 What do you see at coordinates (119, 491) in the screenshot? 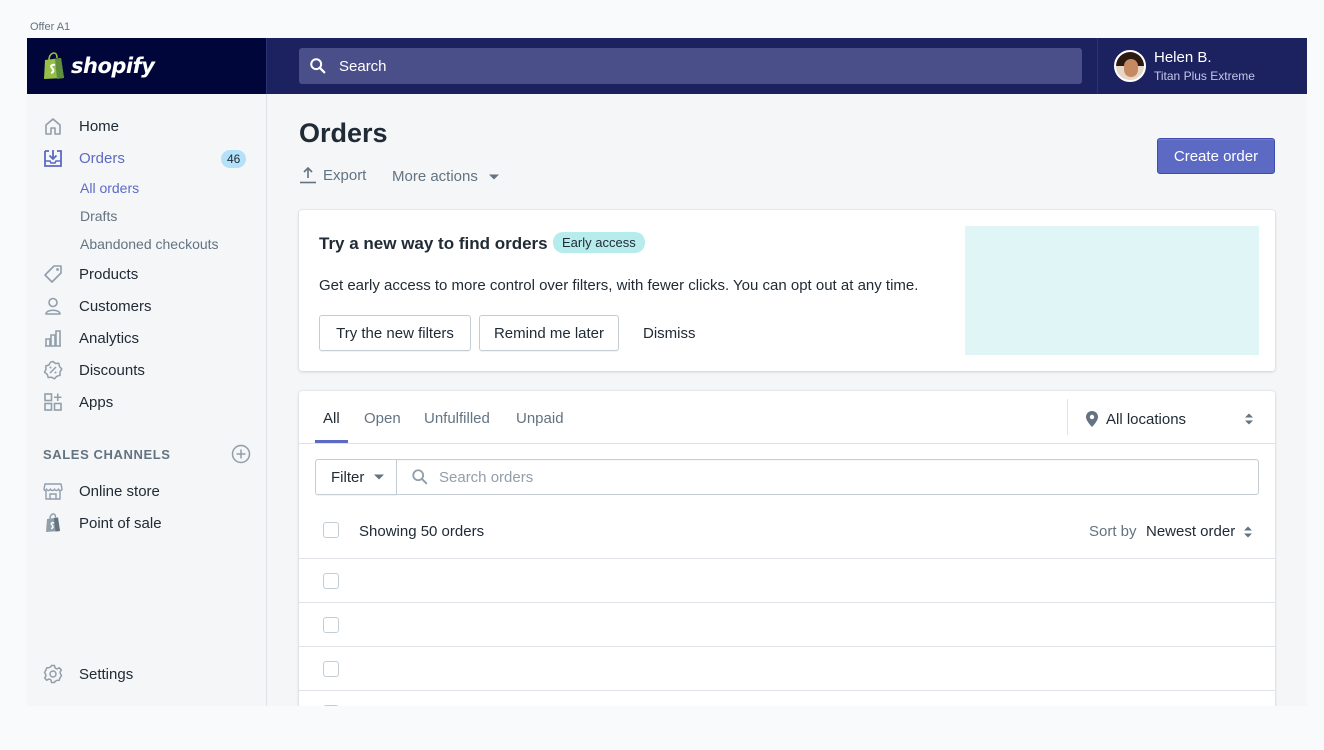
I see `sidebar-item-label: Online store` at bounding box center [119, 491].